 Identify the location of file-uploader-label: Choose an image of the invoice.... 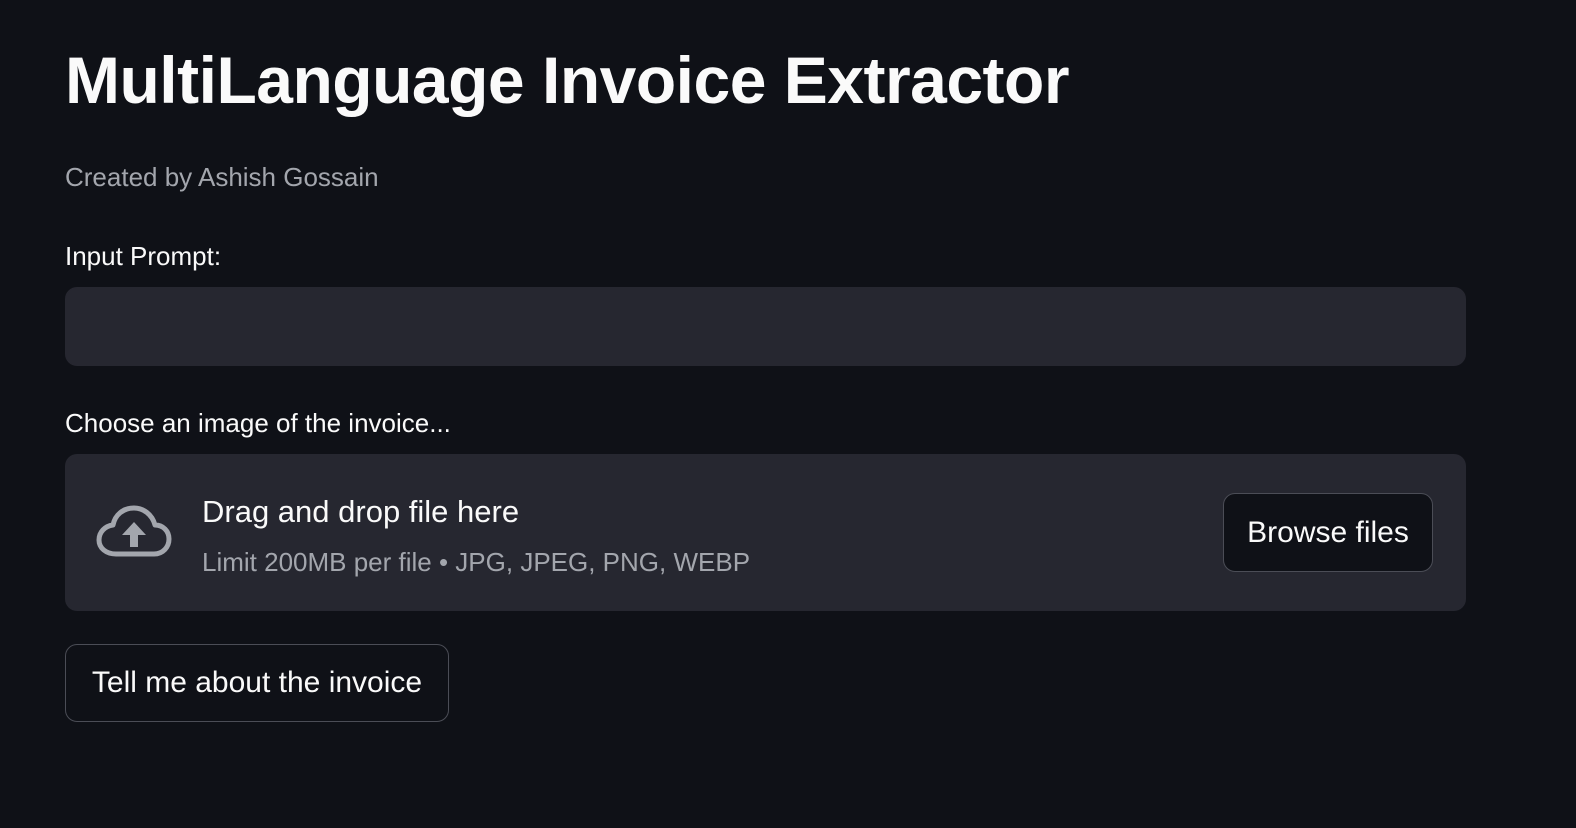
(258, 423).